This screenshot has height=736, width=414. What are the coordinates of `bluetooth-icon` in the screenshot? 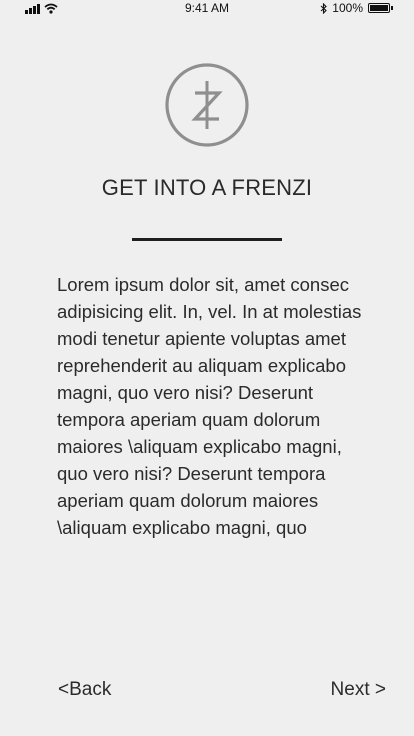 It's located at (324, 8).